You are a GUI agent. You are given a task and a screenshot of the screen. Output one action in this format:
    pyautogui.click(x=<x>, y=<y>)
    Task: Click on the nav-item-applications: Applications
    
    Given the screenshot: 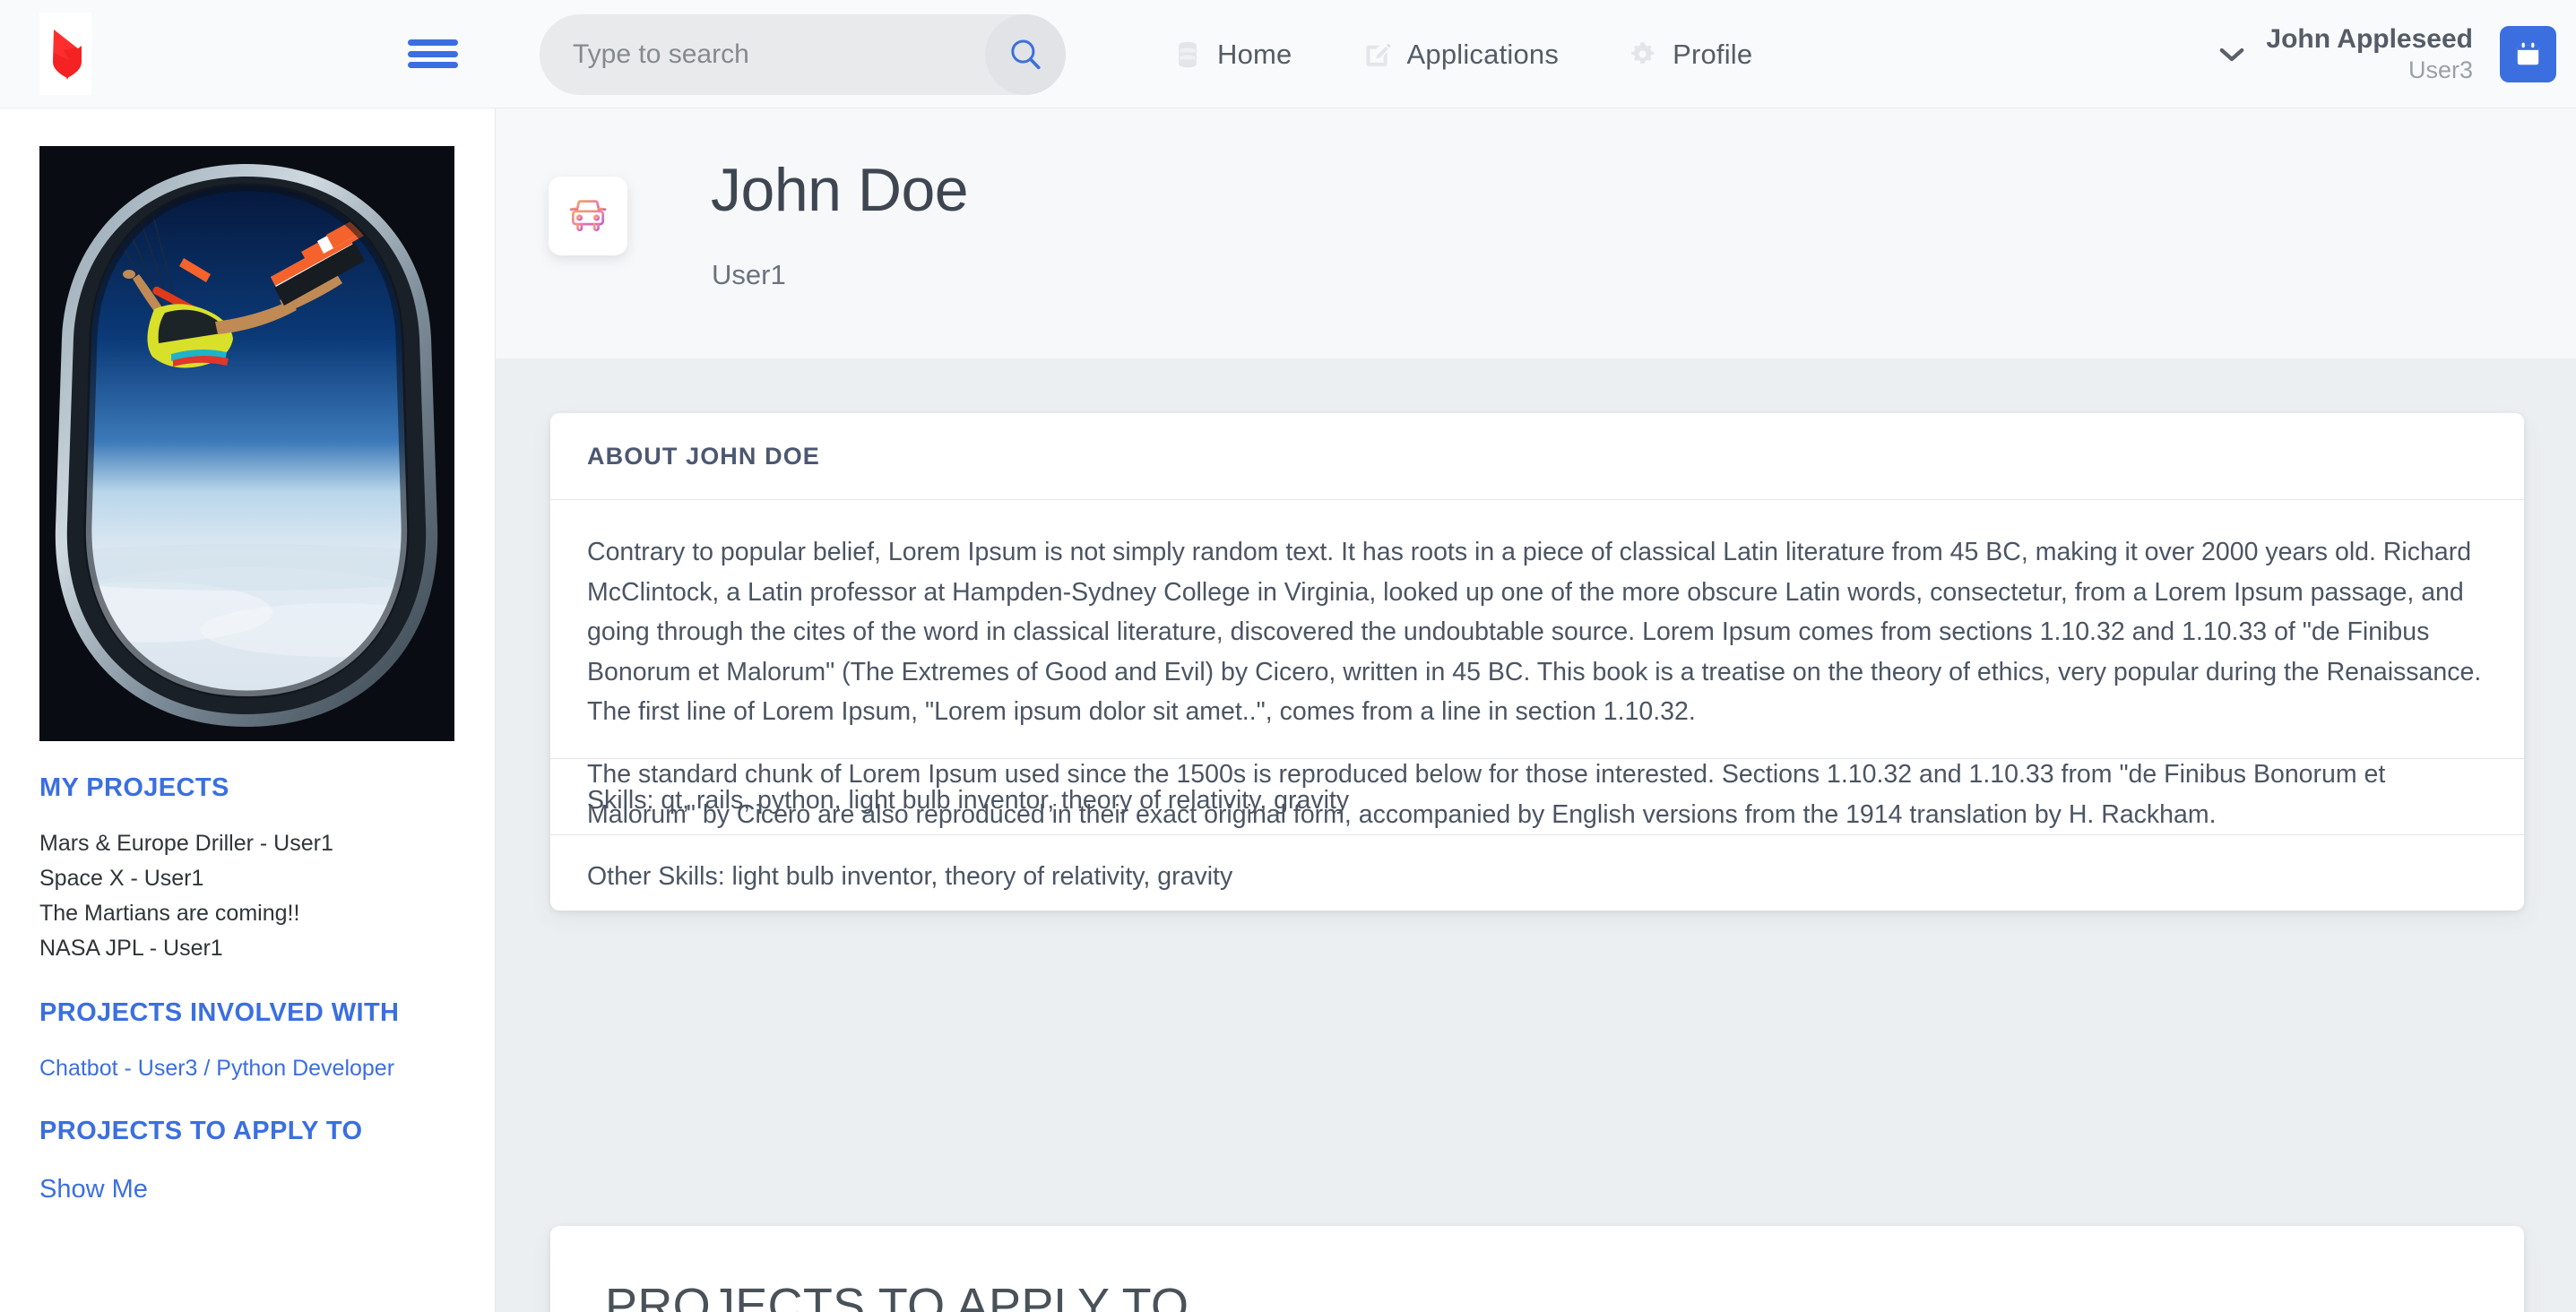 What is the action you would take?
    pyautogui.click(x=1461, y=55)
    